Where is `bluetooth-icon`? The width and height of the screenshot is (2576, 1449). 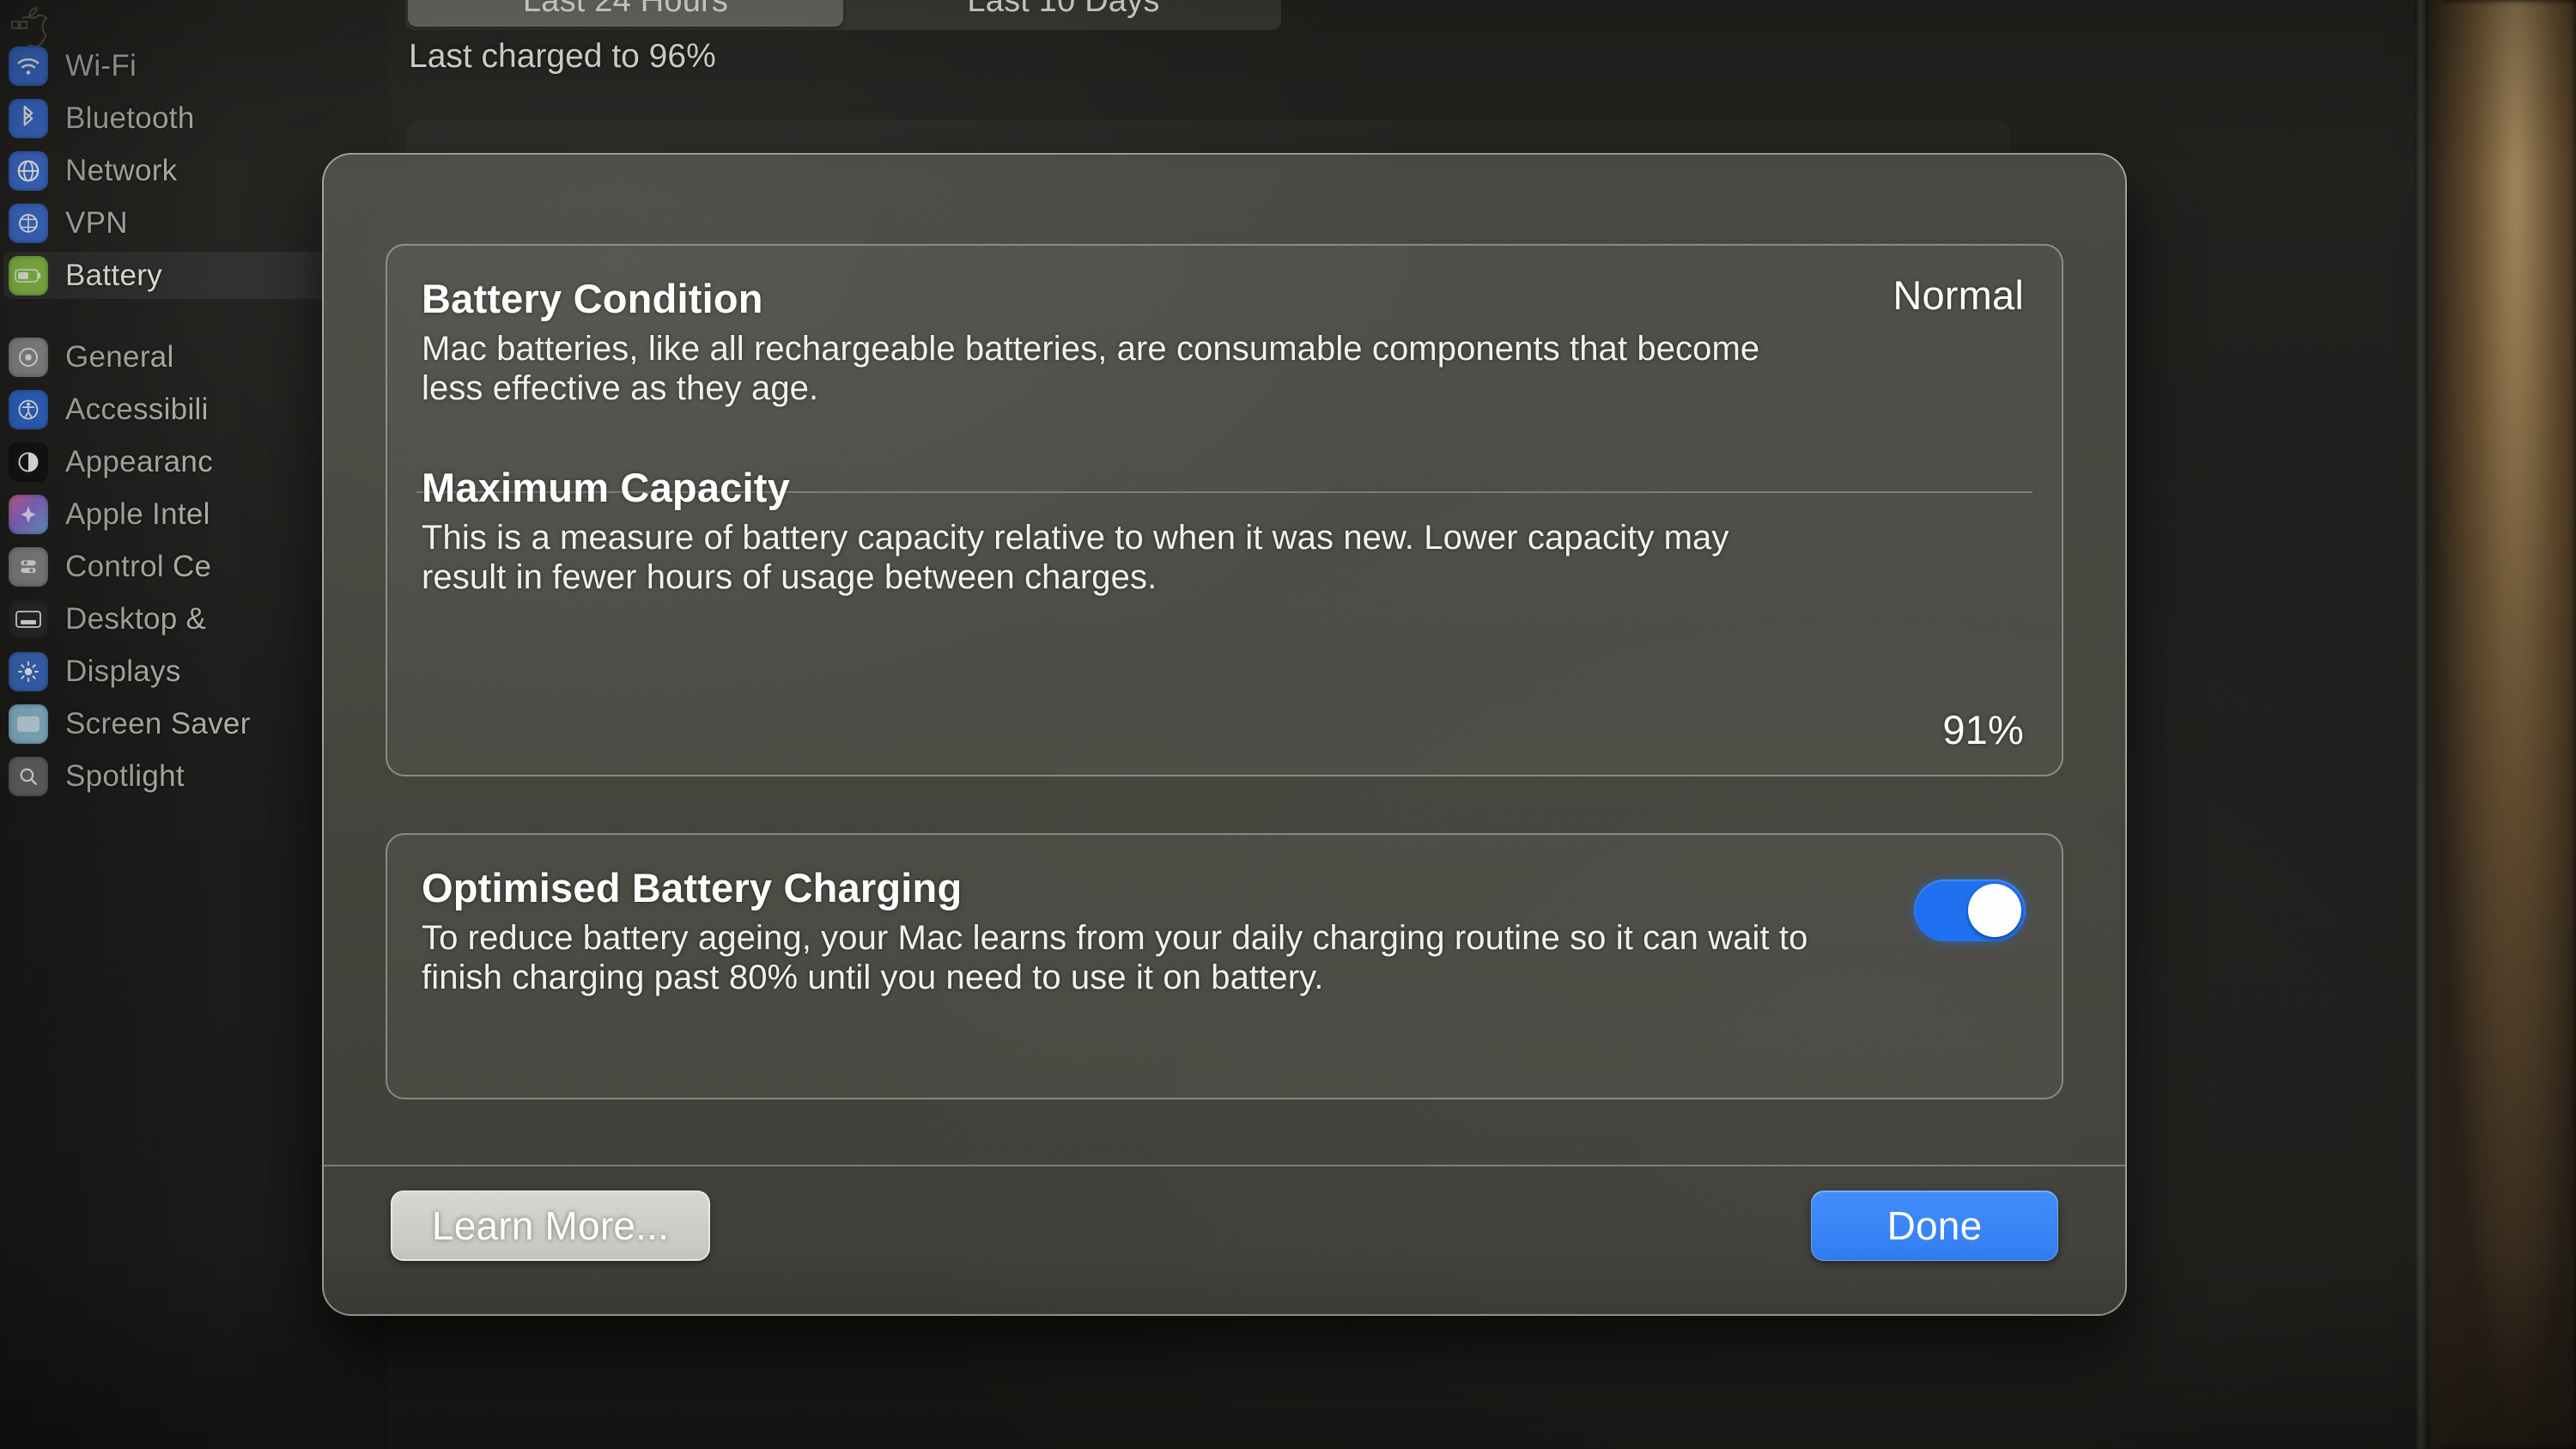
bluetooth-icon is located at coordinates (28, 118).